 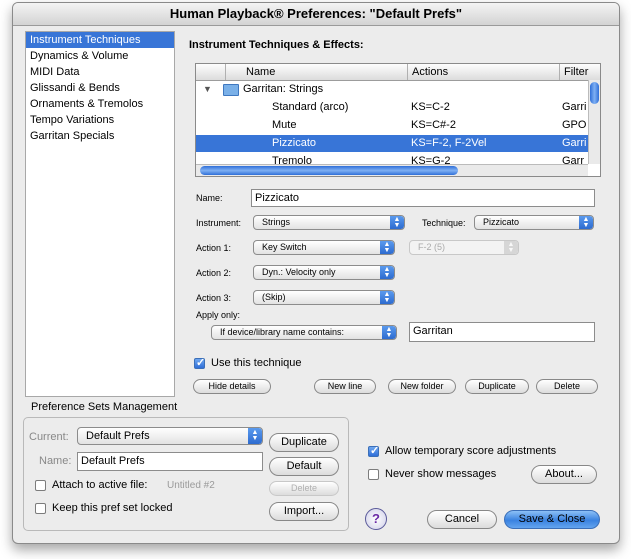 I want to click on sidebar-item-ornaments-tremolos: Ornaments & Tremolos, so click(x=100, y=104).